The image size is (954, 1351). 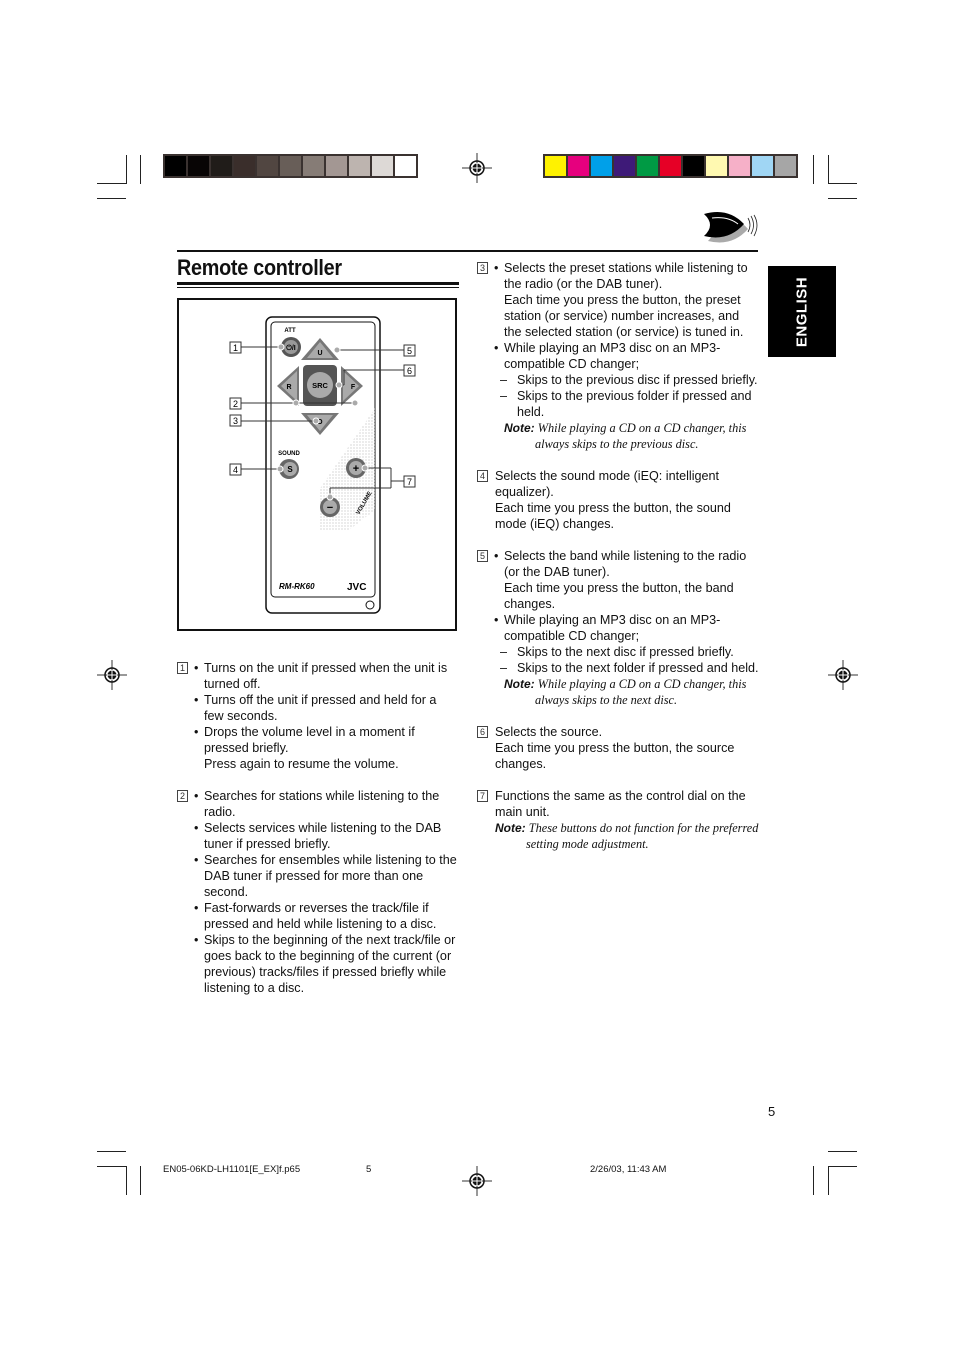 What do you see at coordinates (290, 469) in the screenshot?
I see `svg-text: S` at bounding box center [290, 469].